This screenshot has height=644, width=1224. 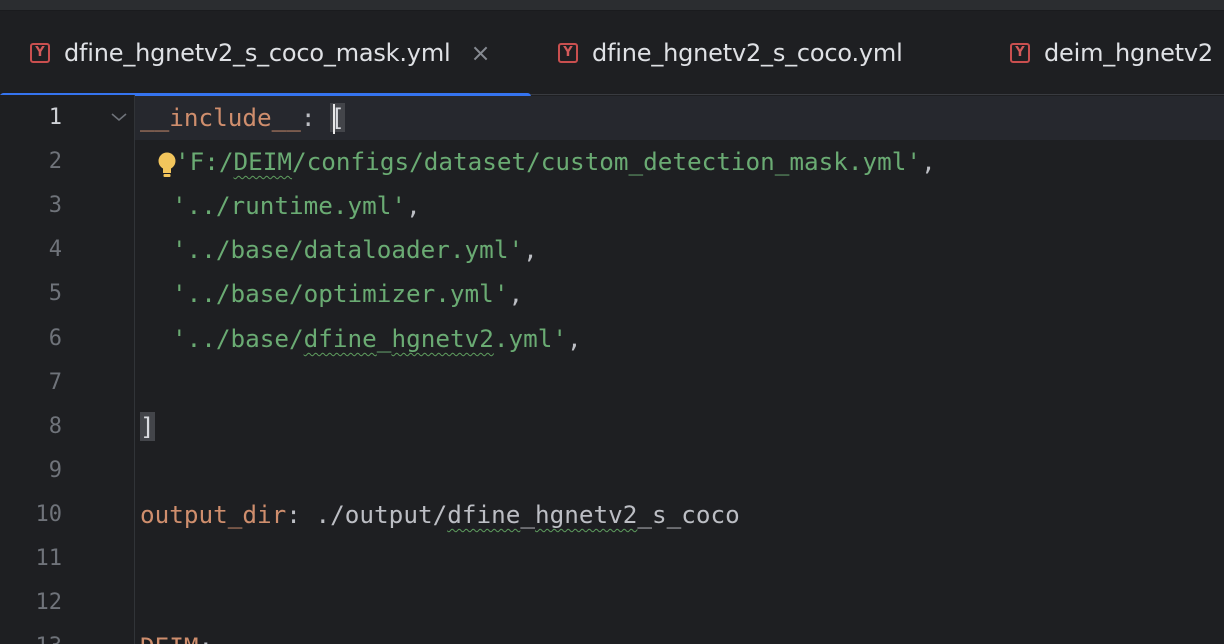 I want to click on yaml-key: __include__, so click(x=220, y=117).